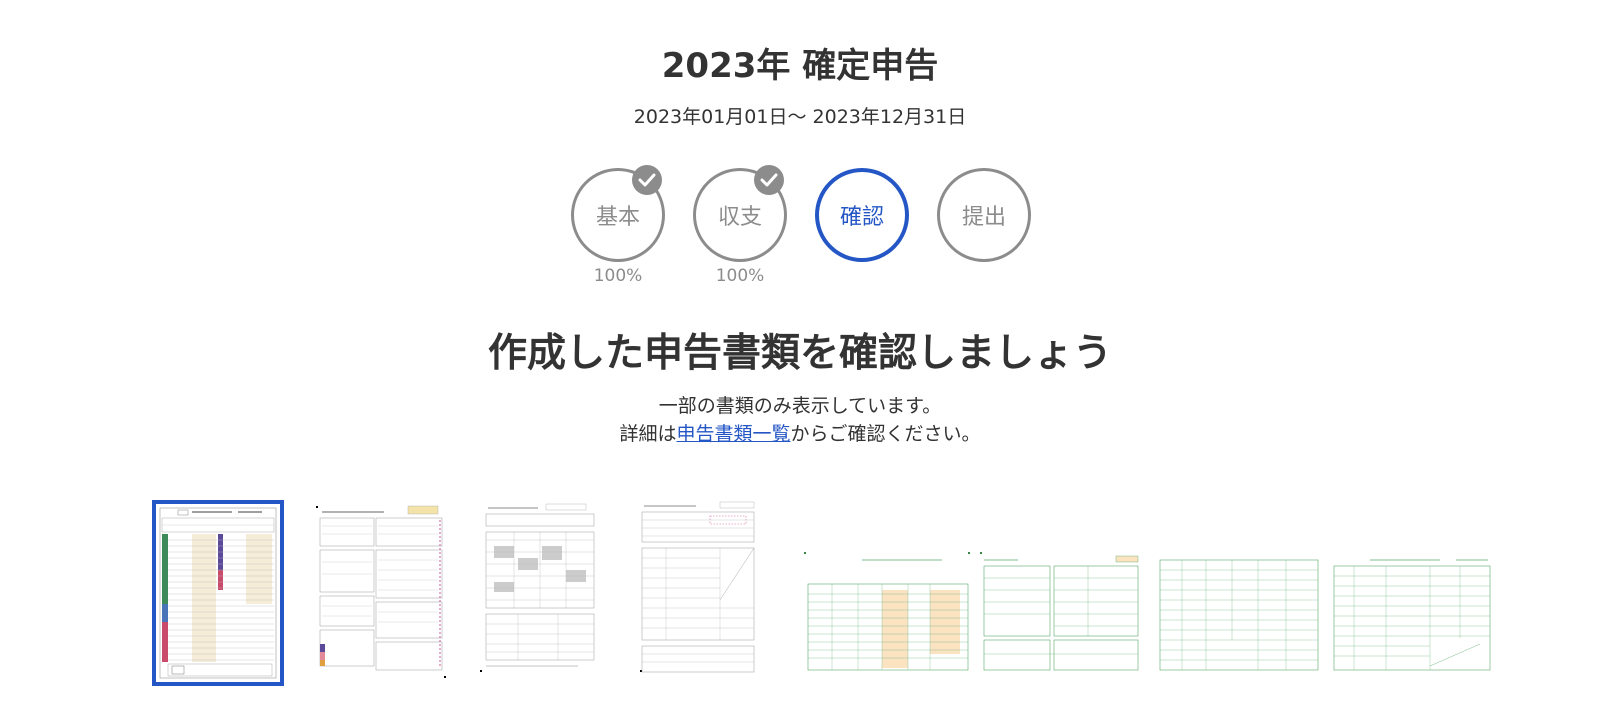  Describe the element at coordinates (739, 217) in the screenshot. I see `step-label: 収支` at that location.